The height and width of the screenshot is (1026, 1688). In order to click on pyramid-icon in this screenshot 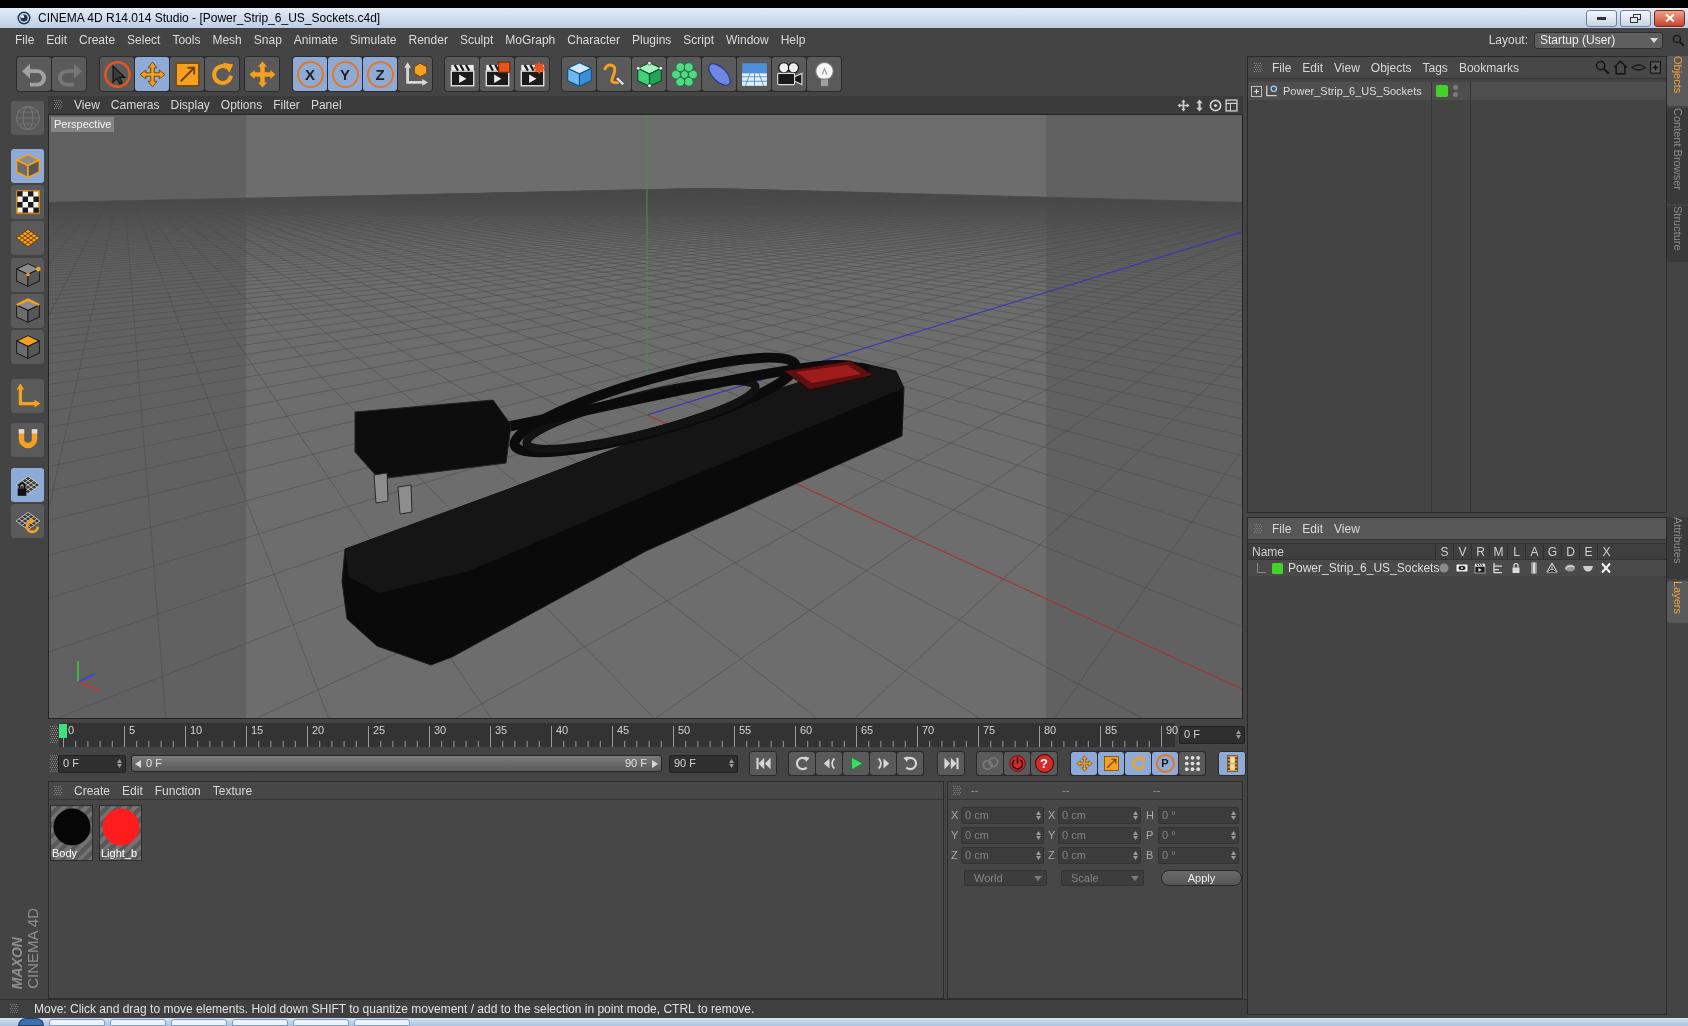, I will do `click(1552, 568)`.